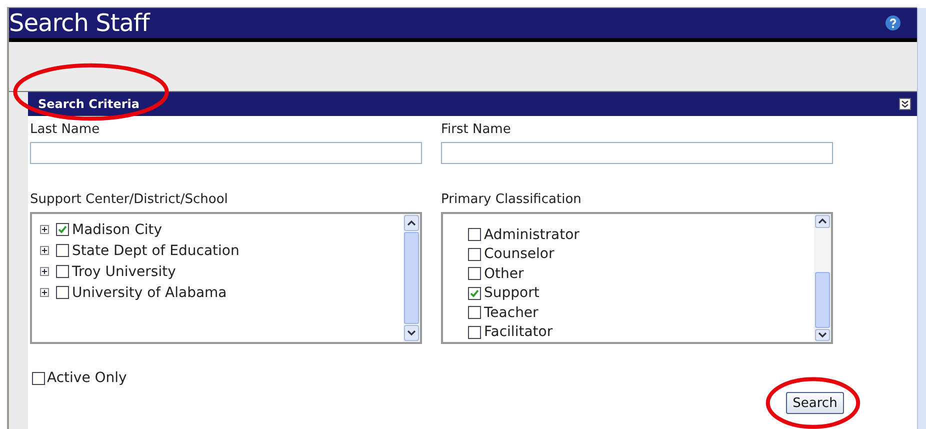 Image resolution: width=926 pixels, height=429 pixels. What do you see at coordinates (893, 23) in the screenshot?
I see `help-icon` at bounding box center [893, 23].